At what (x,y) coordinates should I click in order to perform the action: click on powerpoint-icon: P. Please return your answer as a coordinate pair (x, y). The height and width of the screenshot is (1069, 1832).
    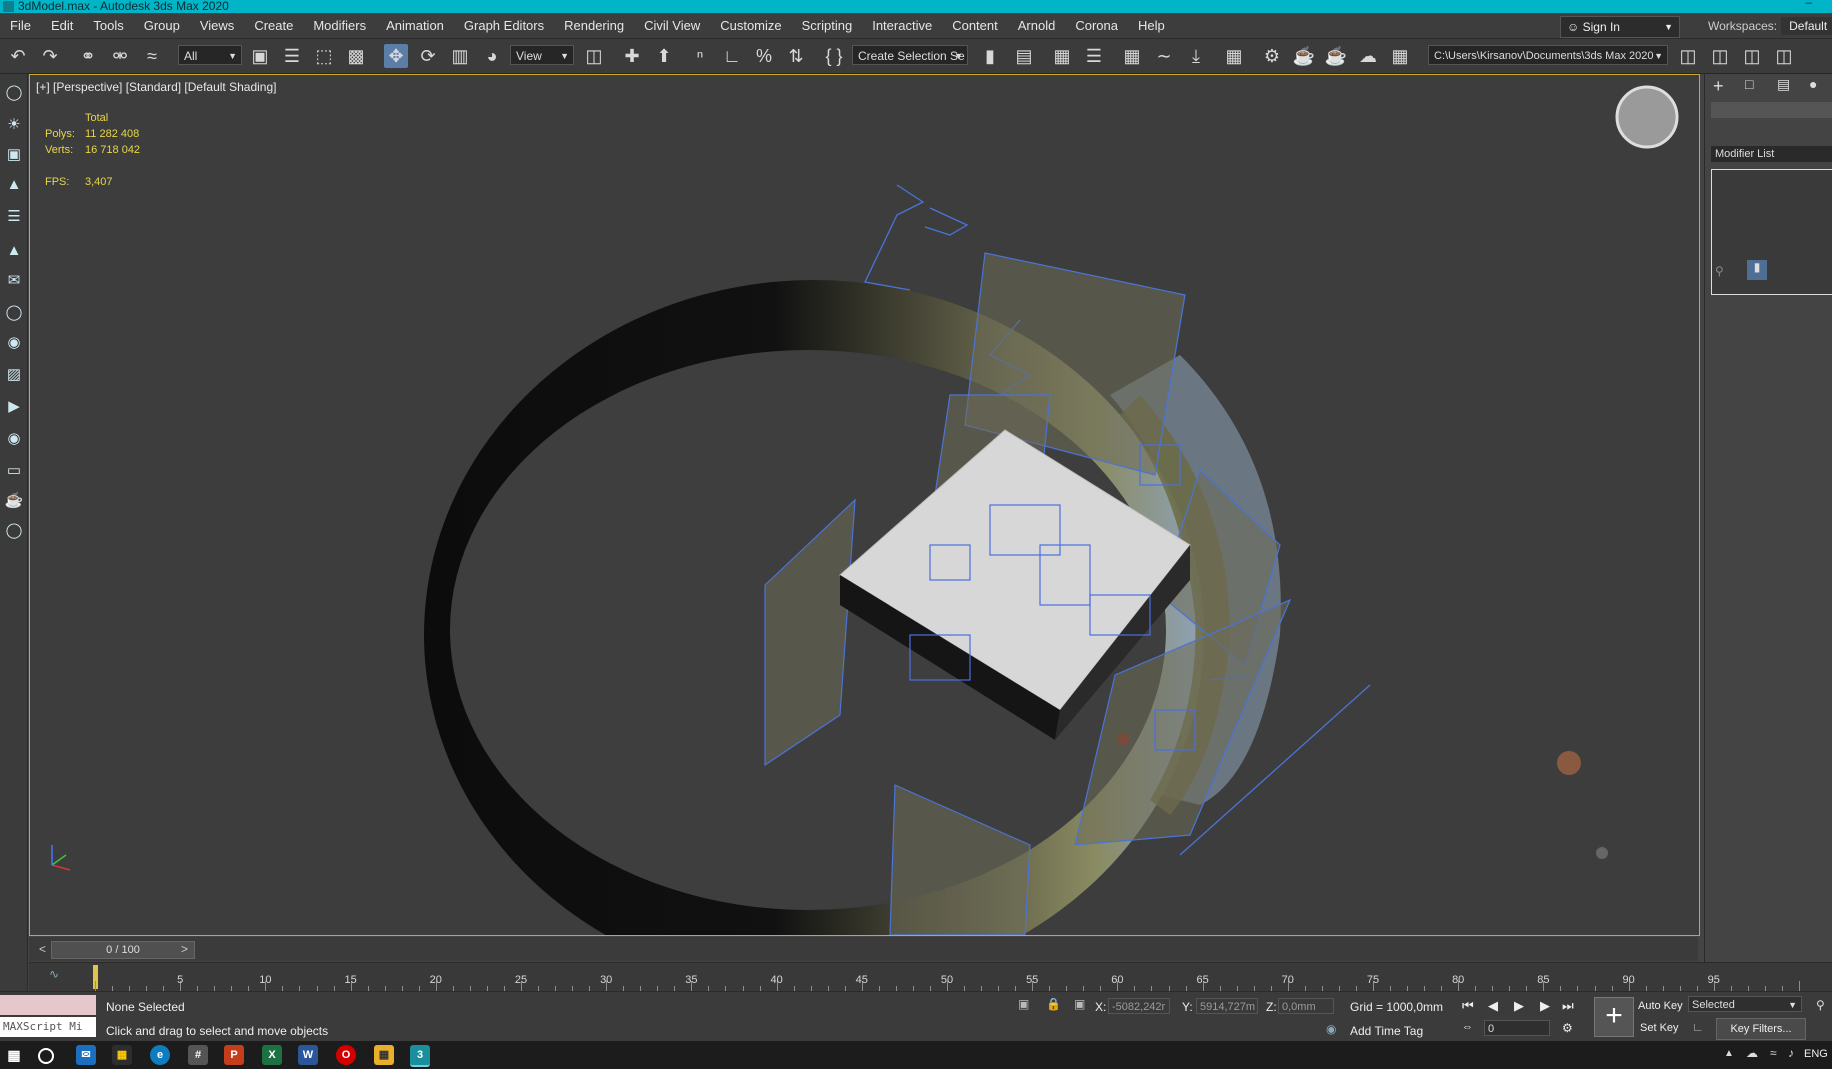
    Looking at the image, I should click on (234, 1055).